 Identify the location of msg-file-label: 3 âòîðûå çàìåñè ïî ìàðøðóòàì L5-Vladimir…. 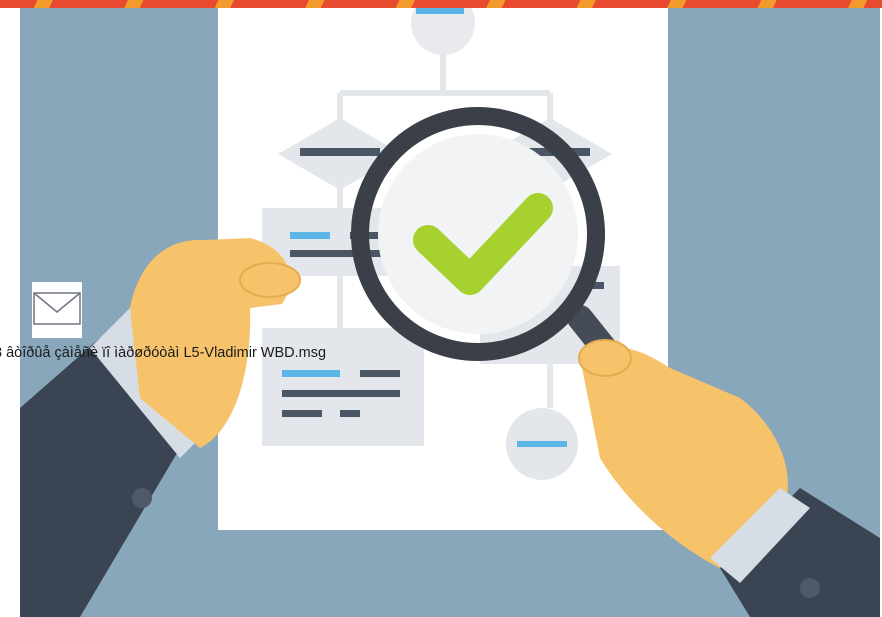
(163, 353).